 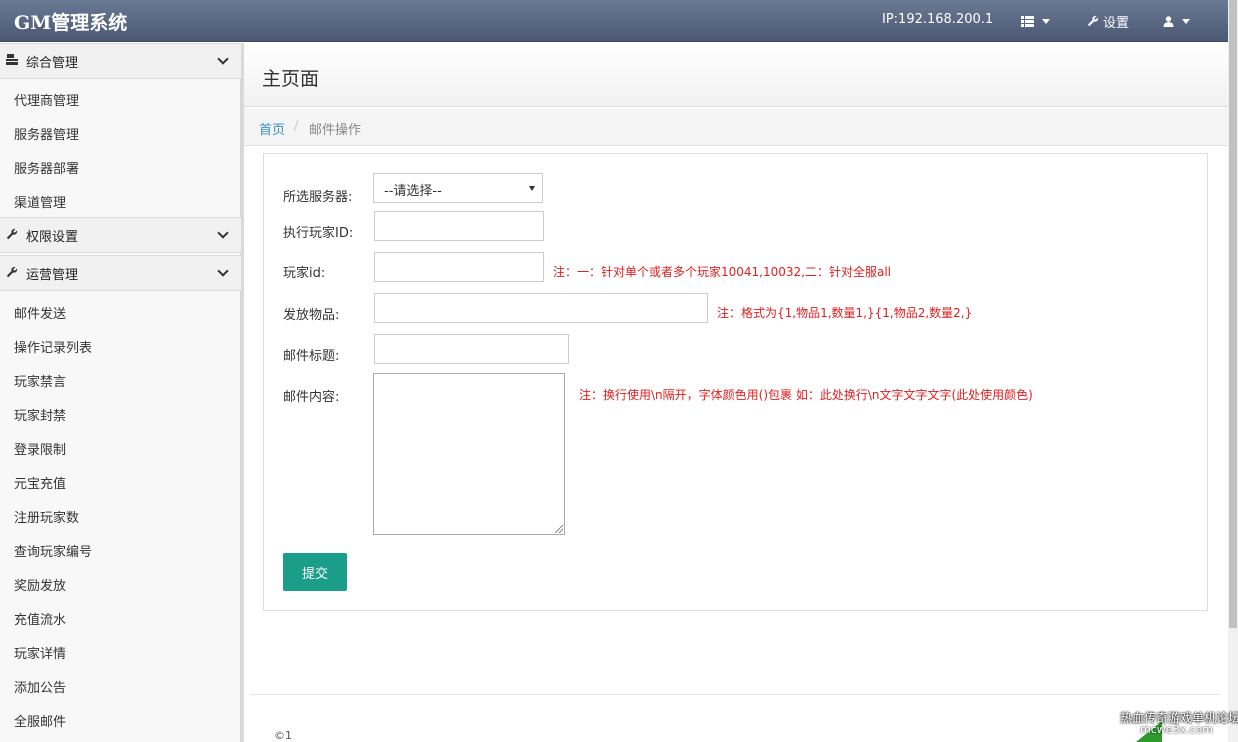 I want to click on player-id-input, so click(x=459, y=226).